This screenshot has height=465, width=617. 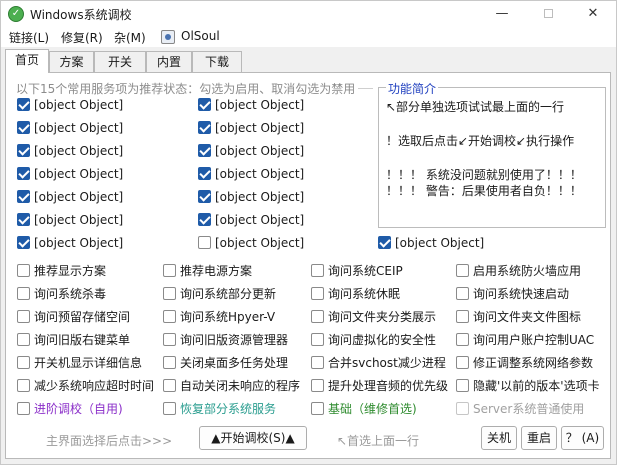 What do you see at coordinates (225, 364) in the screenshot?
I see `option-checkbox: 关闭桌面多任务处理` at bounding box center [225, 364].